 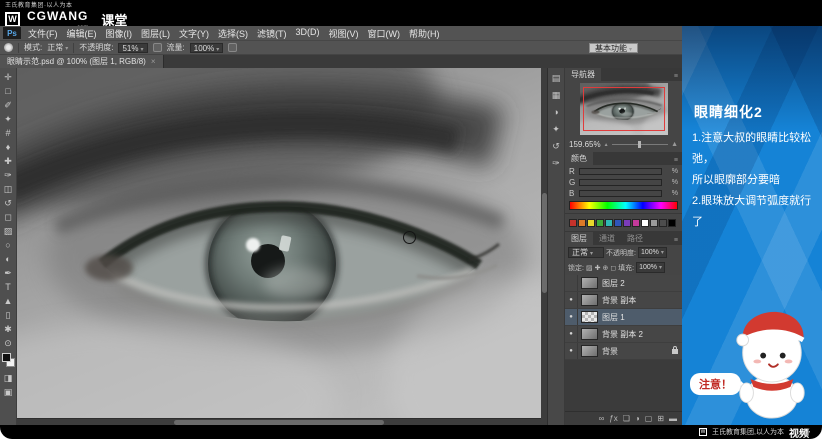 I want to click on lock-all-icon: ◻, so click(x=613, y=268).